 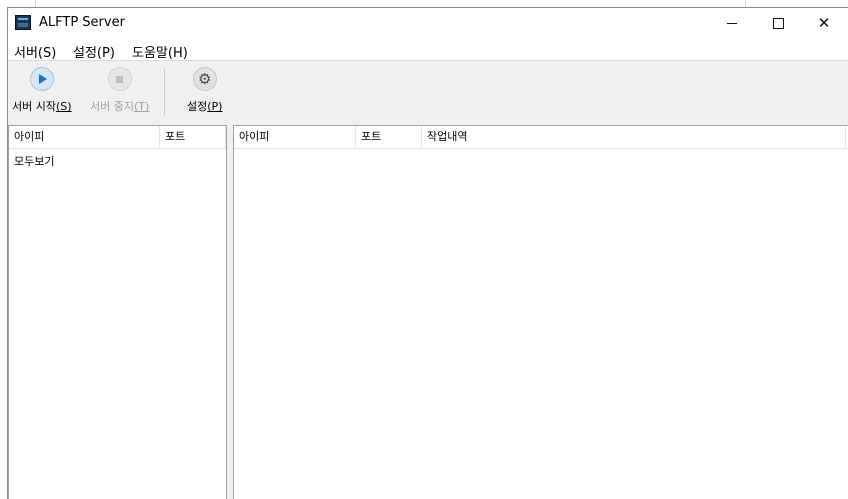 What do you see at coordinates (35, 51) in the screenshot?
I see `menu-server: 서버(S)` at bounding box center [35, 51].